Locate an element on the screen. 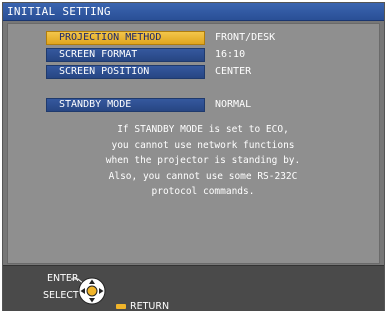 This screenshot has width=389, height=315. title-bar: INITIAL SETTING is located at coordinates (193, 12).